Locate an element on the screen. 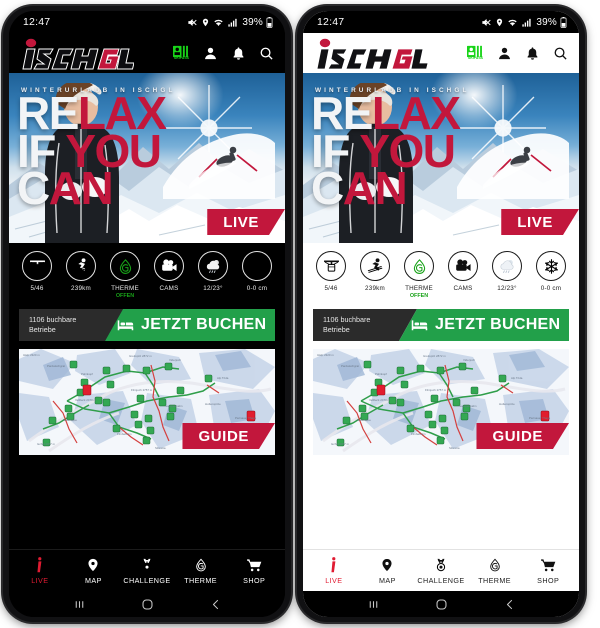 The width and height of the screenshot is (600, 628). app-header-bar: SKIPASS is located at coordinates (441, 53).